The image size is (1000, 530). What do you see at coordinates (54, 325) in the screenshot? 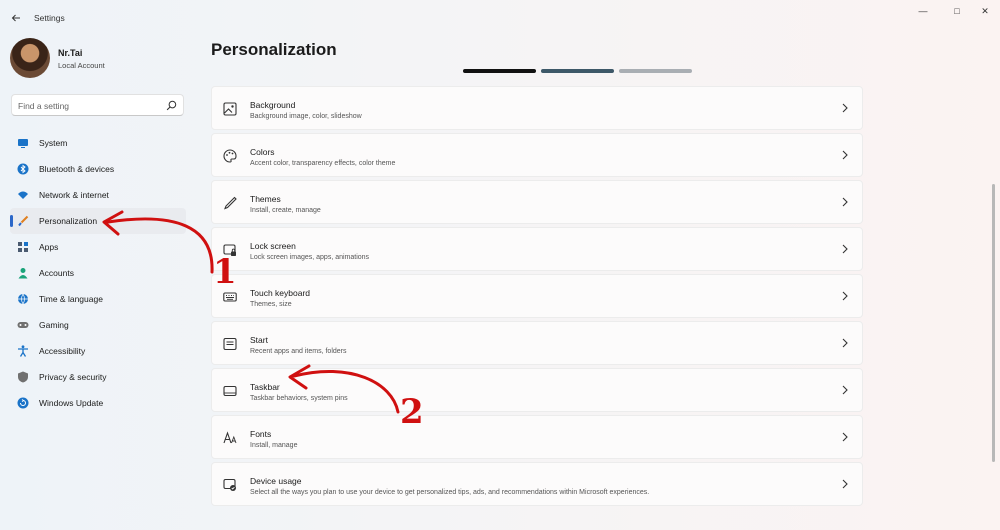
I see `sidebar-item-label: Gaming` at bounding box center [54, 325].